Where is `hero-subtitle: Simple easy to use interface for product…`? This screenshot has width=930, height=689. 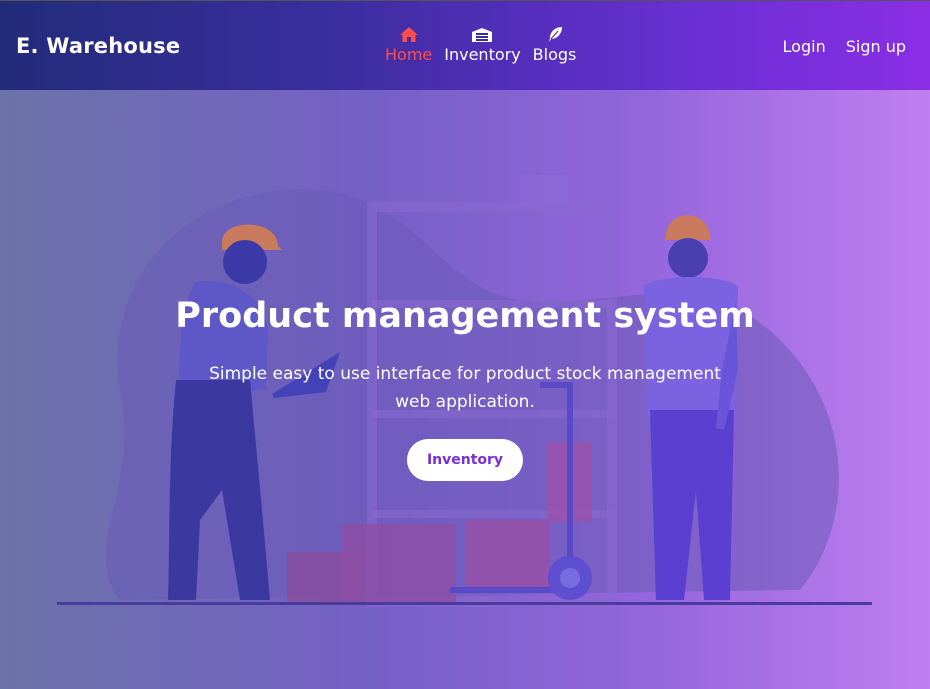 hero-subtitle: Simple easy to use interface for product… is located at coordinates (465, 388).